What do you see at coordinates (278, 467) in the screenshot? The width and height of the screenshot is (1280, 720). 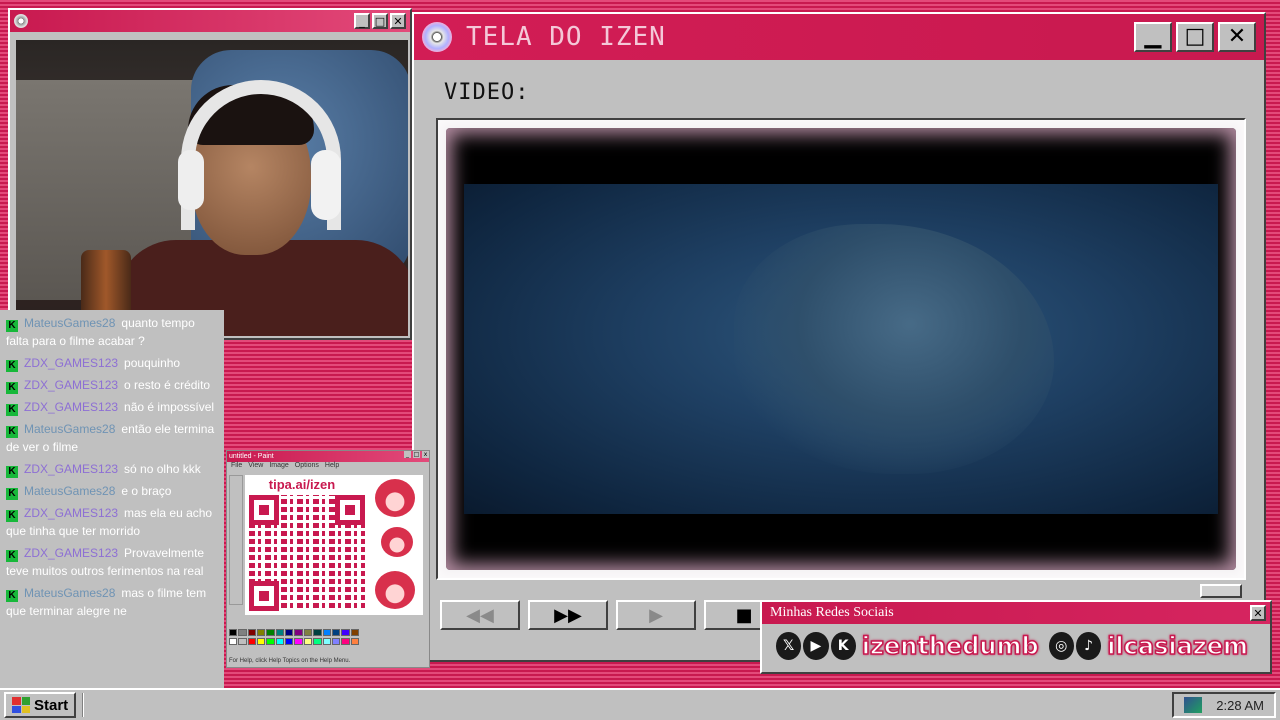 I see `menu-image: Image` at bounding box center [278, 467].